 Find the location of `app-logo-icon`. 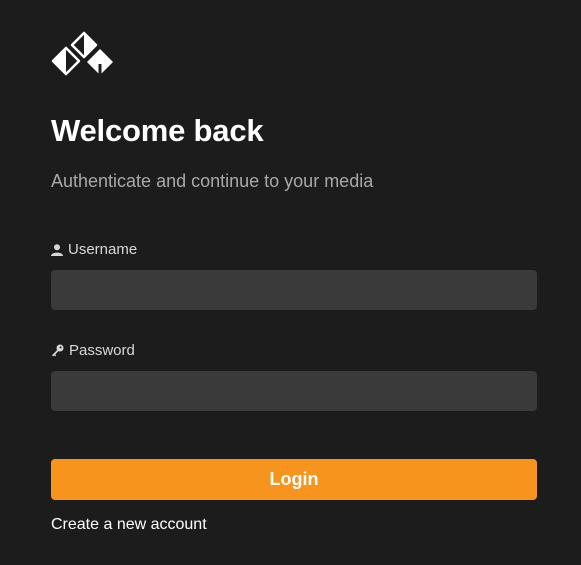

app-logo-icon is located at coordinates (82, 54).